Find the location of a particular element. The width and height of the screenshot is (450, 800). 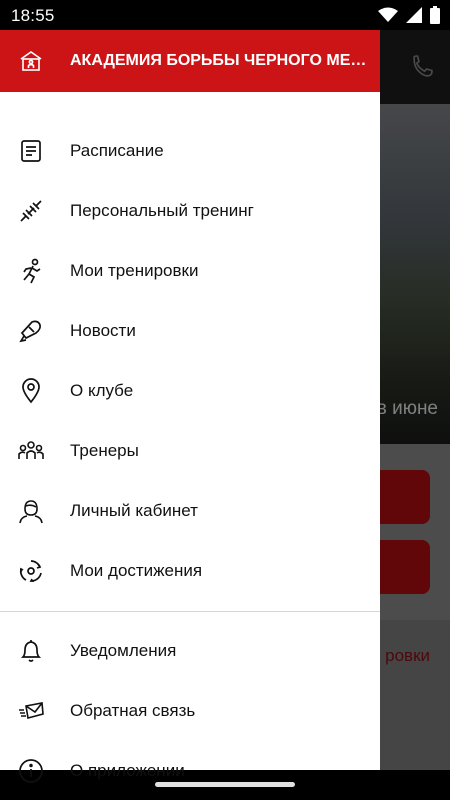

menu-item-personal-training: Персональный тренинг is located at coordinates (190, 211).